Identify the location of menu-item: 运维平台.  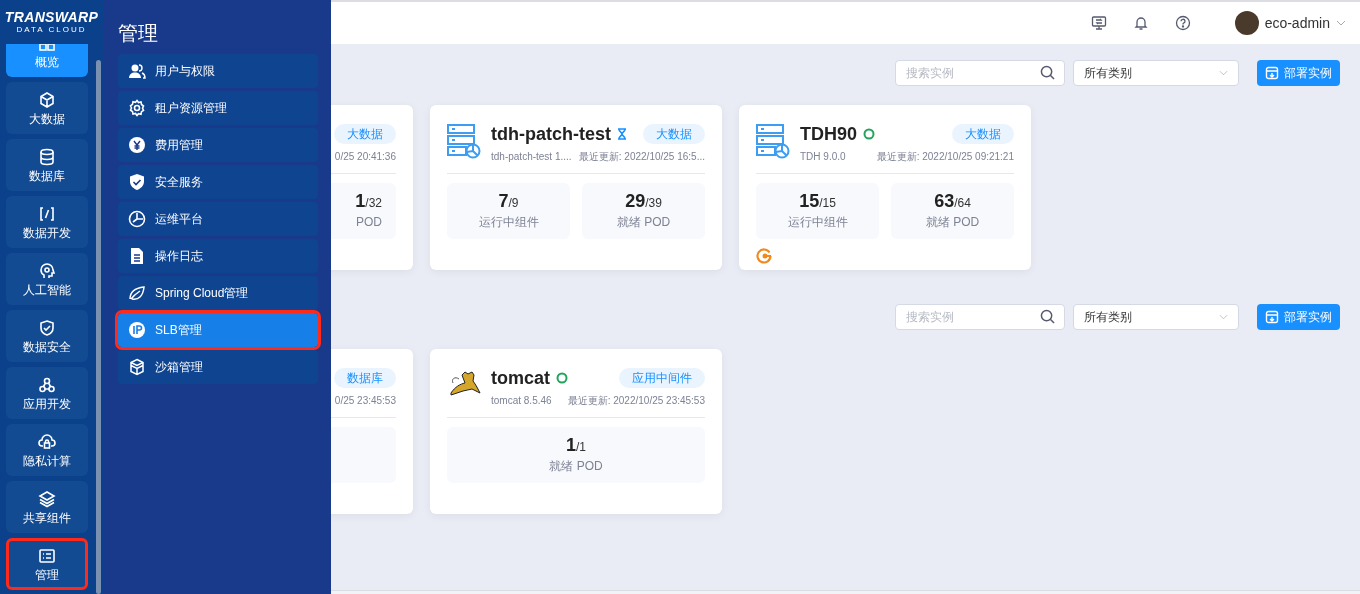
(218, 219).